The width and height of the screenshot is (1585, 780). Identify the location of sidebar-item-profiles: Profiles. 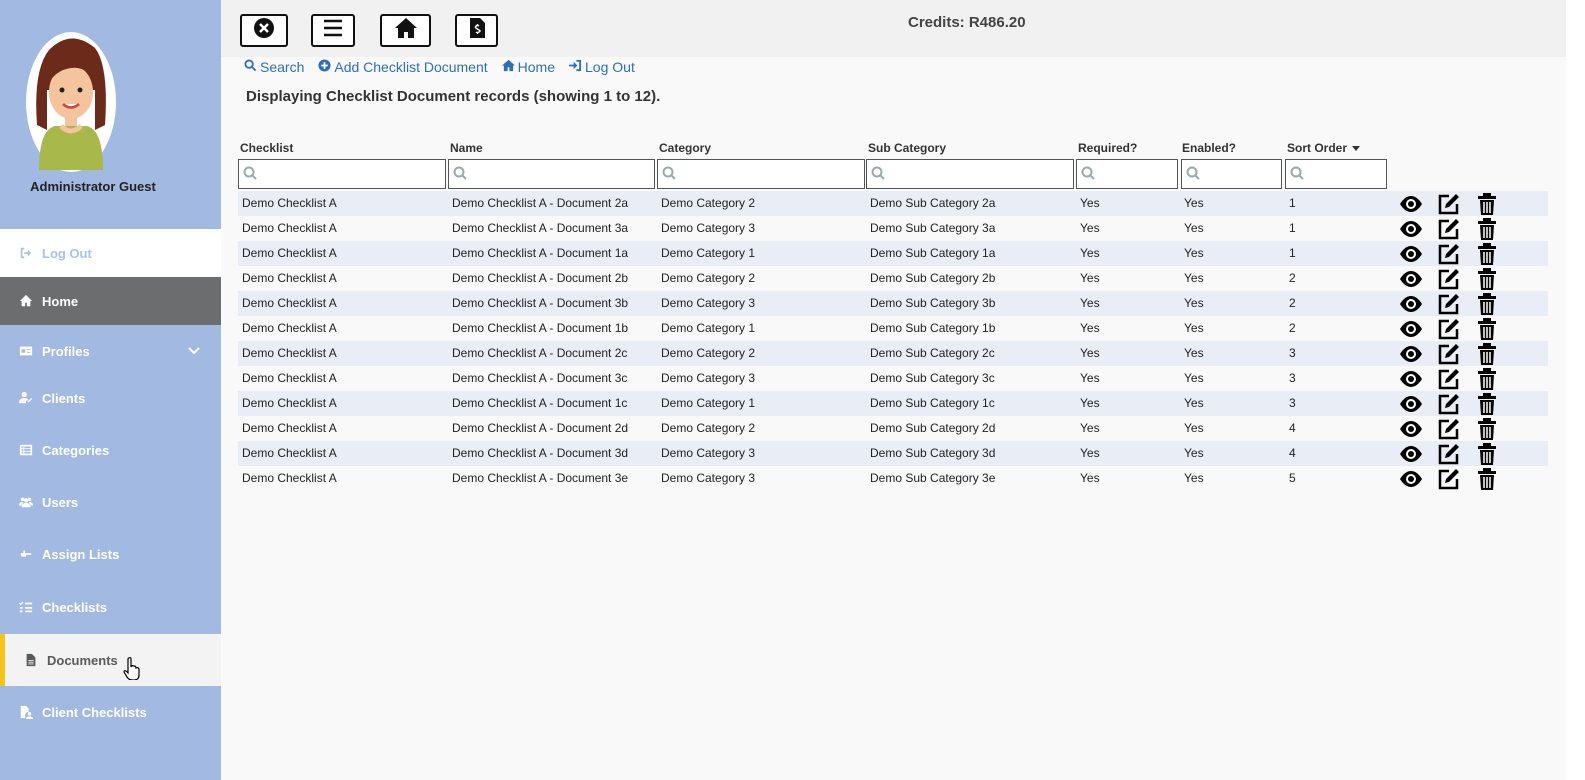
(110, 351).